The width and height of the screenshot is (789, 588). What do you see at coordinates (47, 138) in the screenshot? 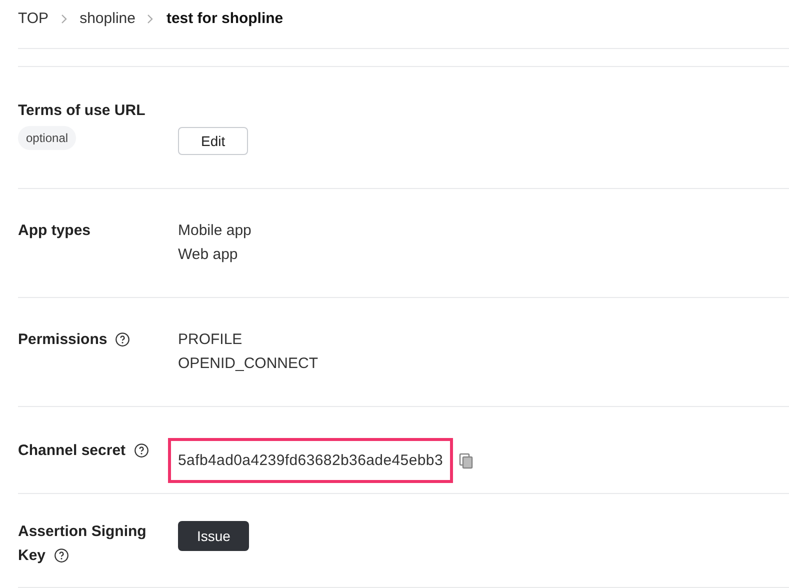
I see `optional-tag: optional` at bounding box center [47, 138].